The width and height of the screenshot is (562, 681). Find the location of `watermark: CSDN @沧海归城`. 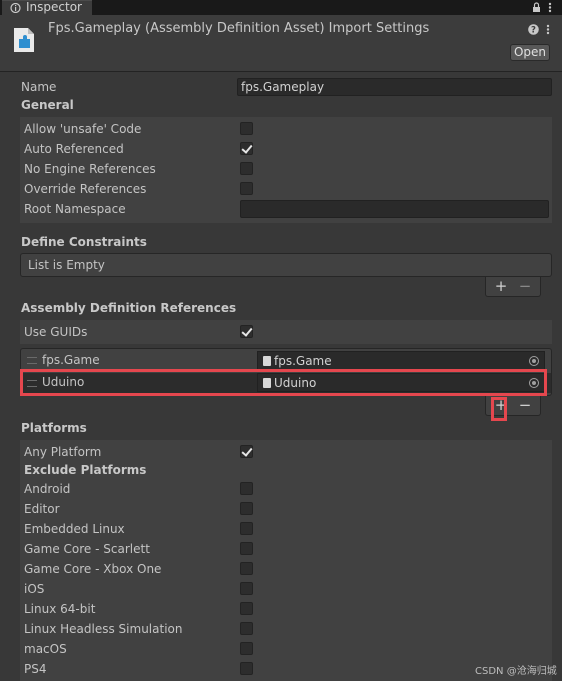

watermark: CSDN @沧海归城 is located at coordinates (516, 671).